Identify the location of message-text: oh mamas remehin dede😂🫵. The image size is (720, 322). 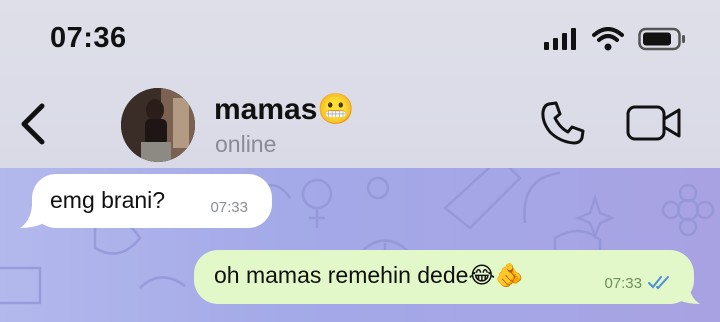
(369, 275).